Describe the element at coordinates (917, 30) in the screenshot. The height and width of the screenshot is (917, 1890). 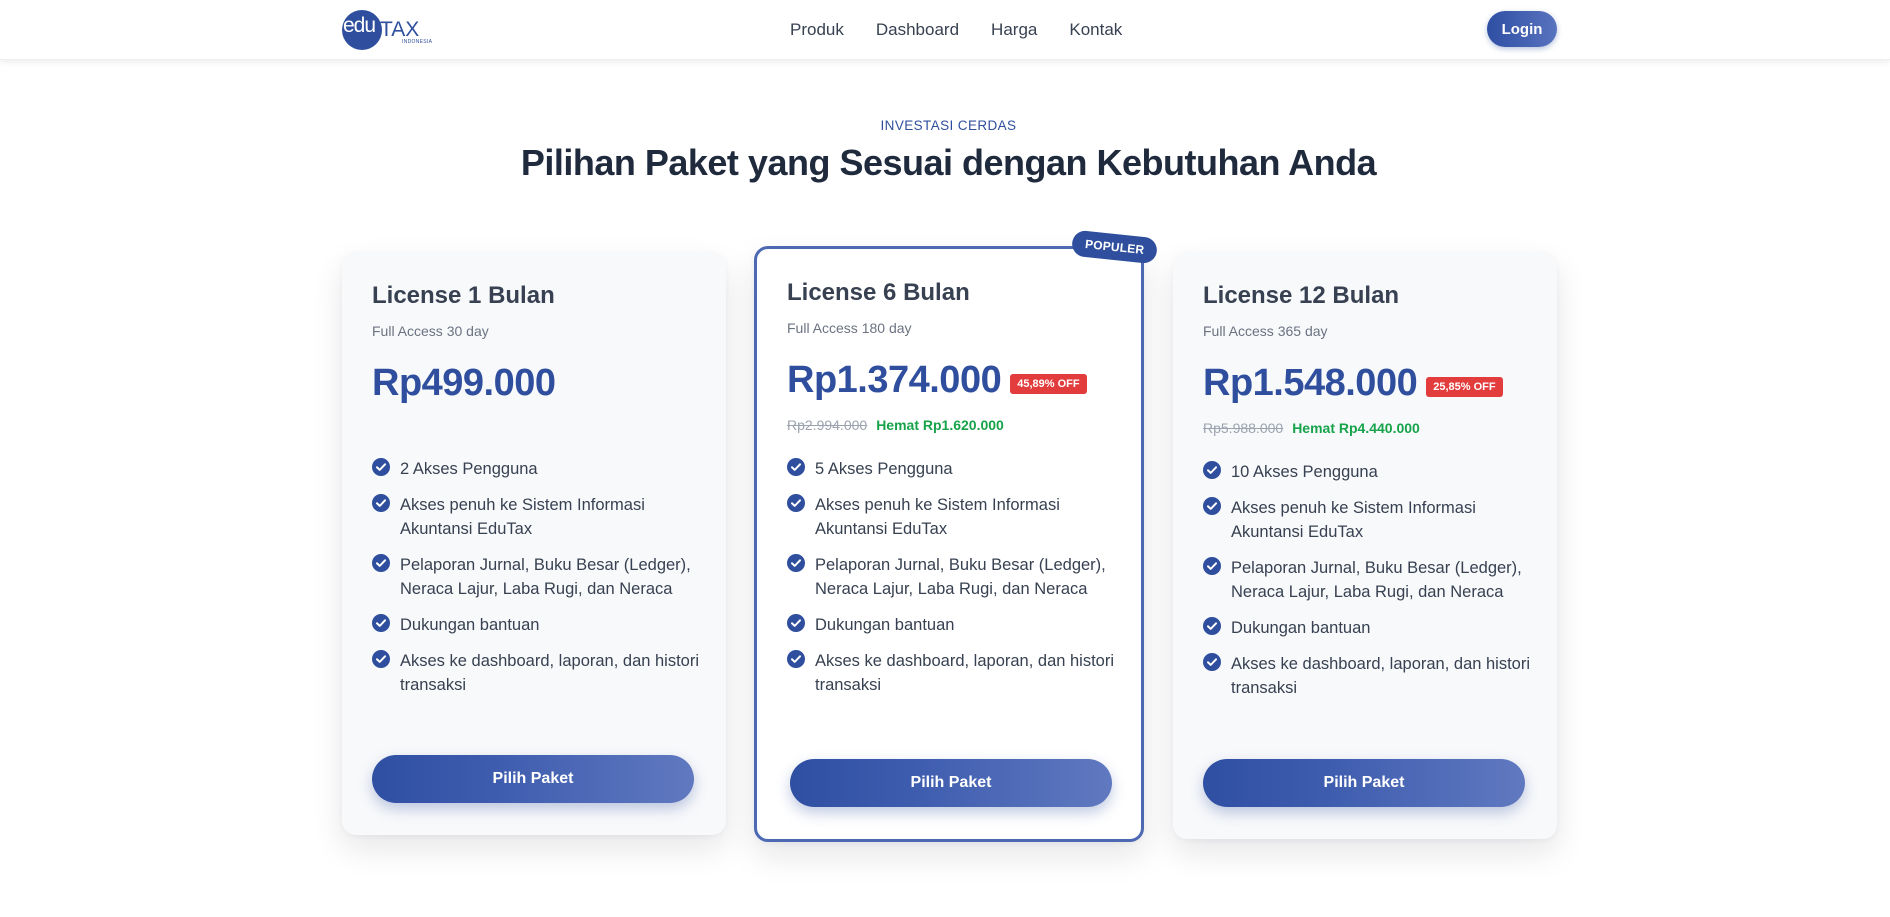
I see `nav-link-dashboard: Dashboard` at that location.